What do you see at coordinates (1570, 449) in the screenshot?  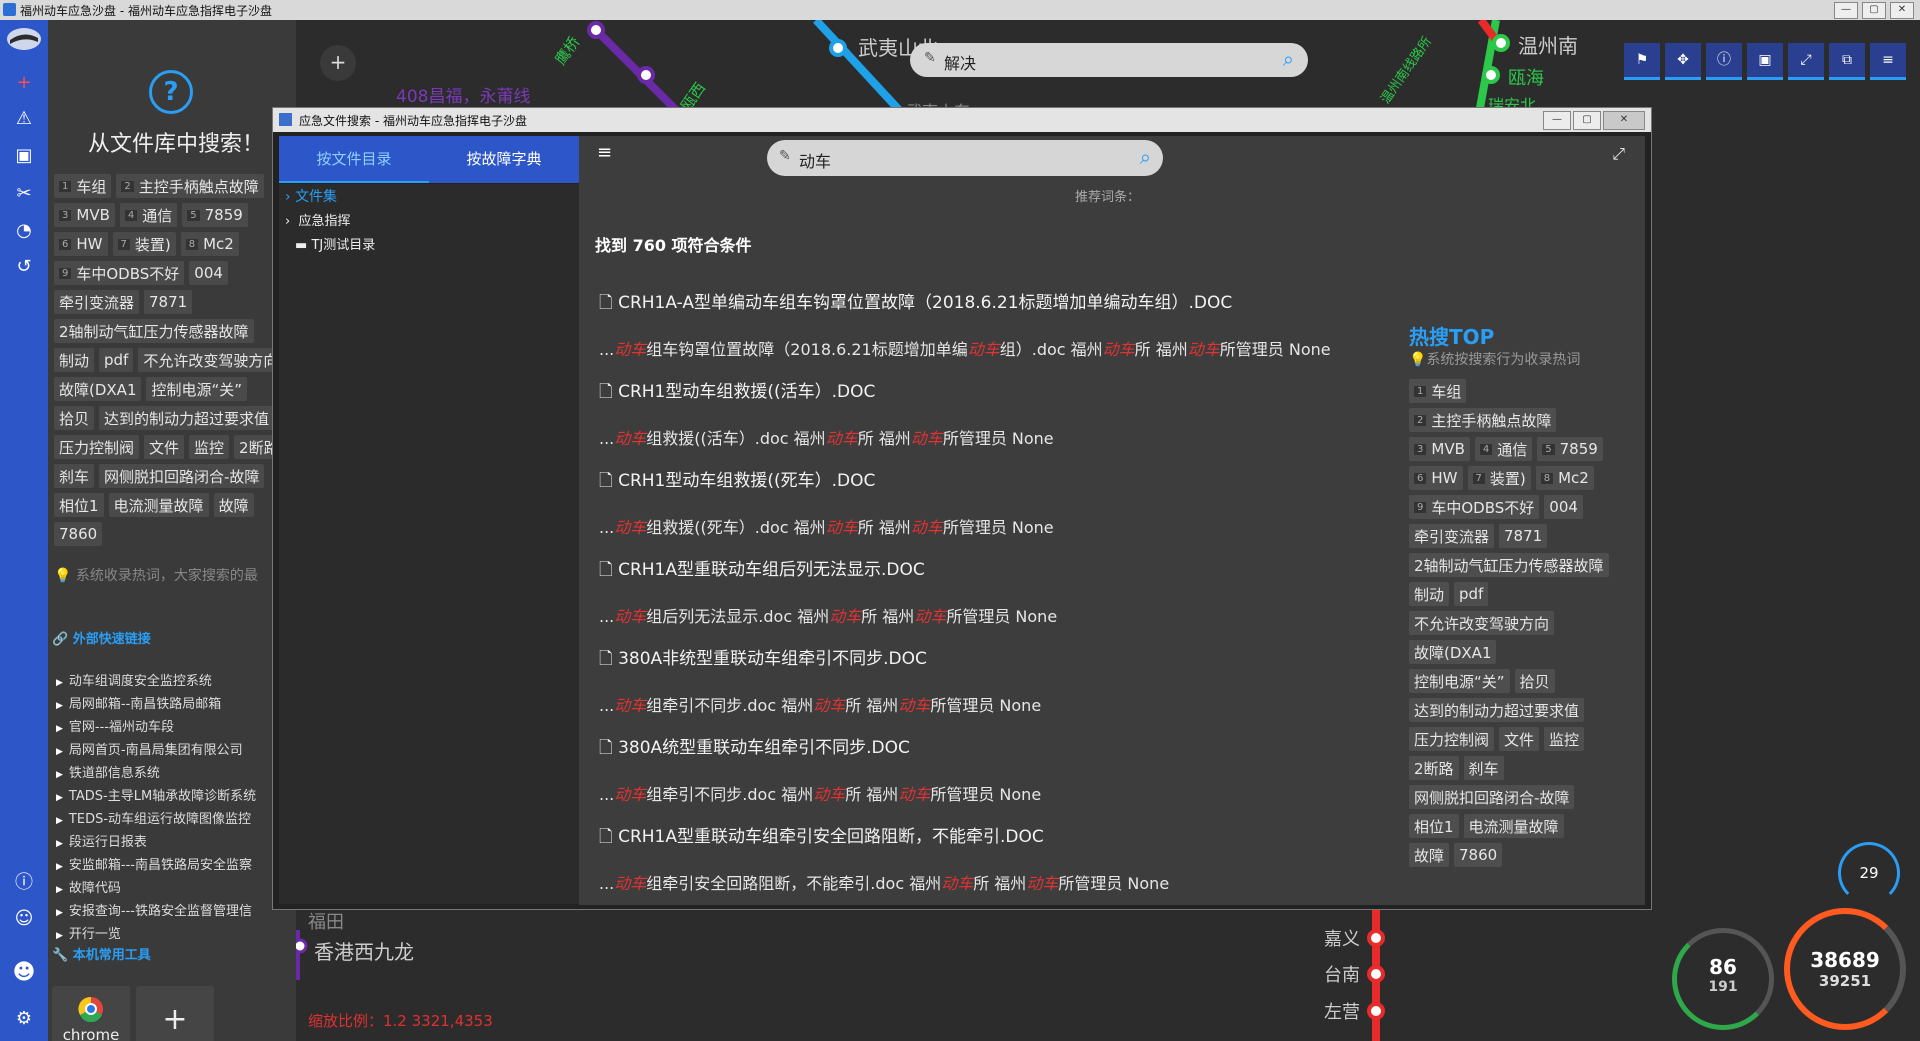 I see `hot-tag: 5 7859` at bounding box center [1570, 449].